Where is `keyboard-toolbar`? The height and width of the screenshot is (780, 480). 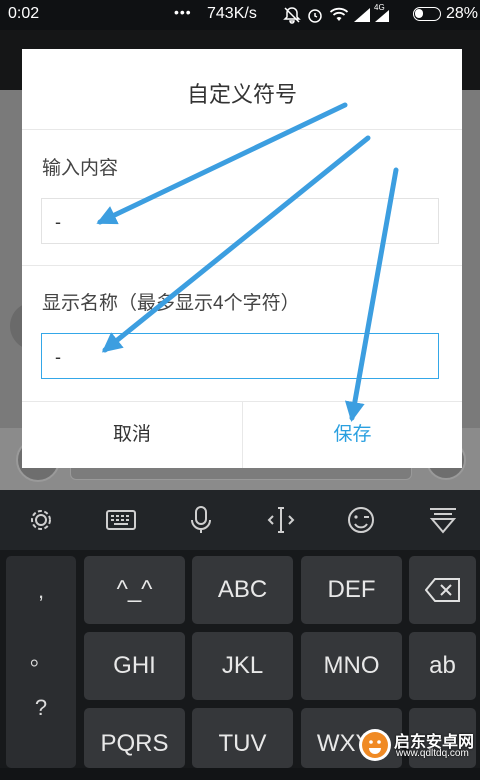
keyboard-toolbar is located at coordinates (240, 520).